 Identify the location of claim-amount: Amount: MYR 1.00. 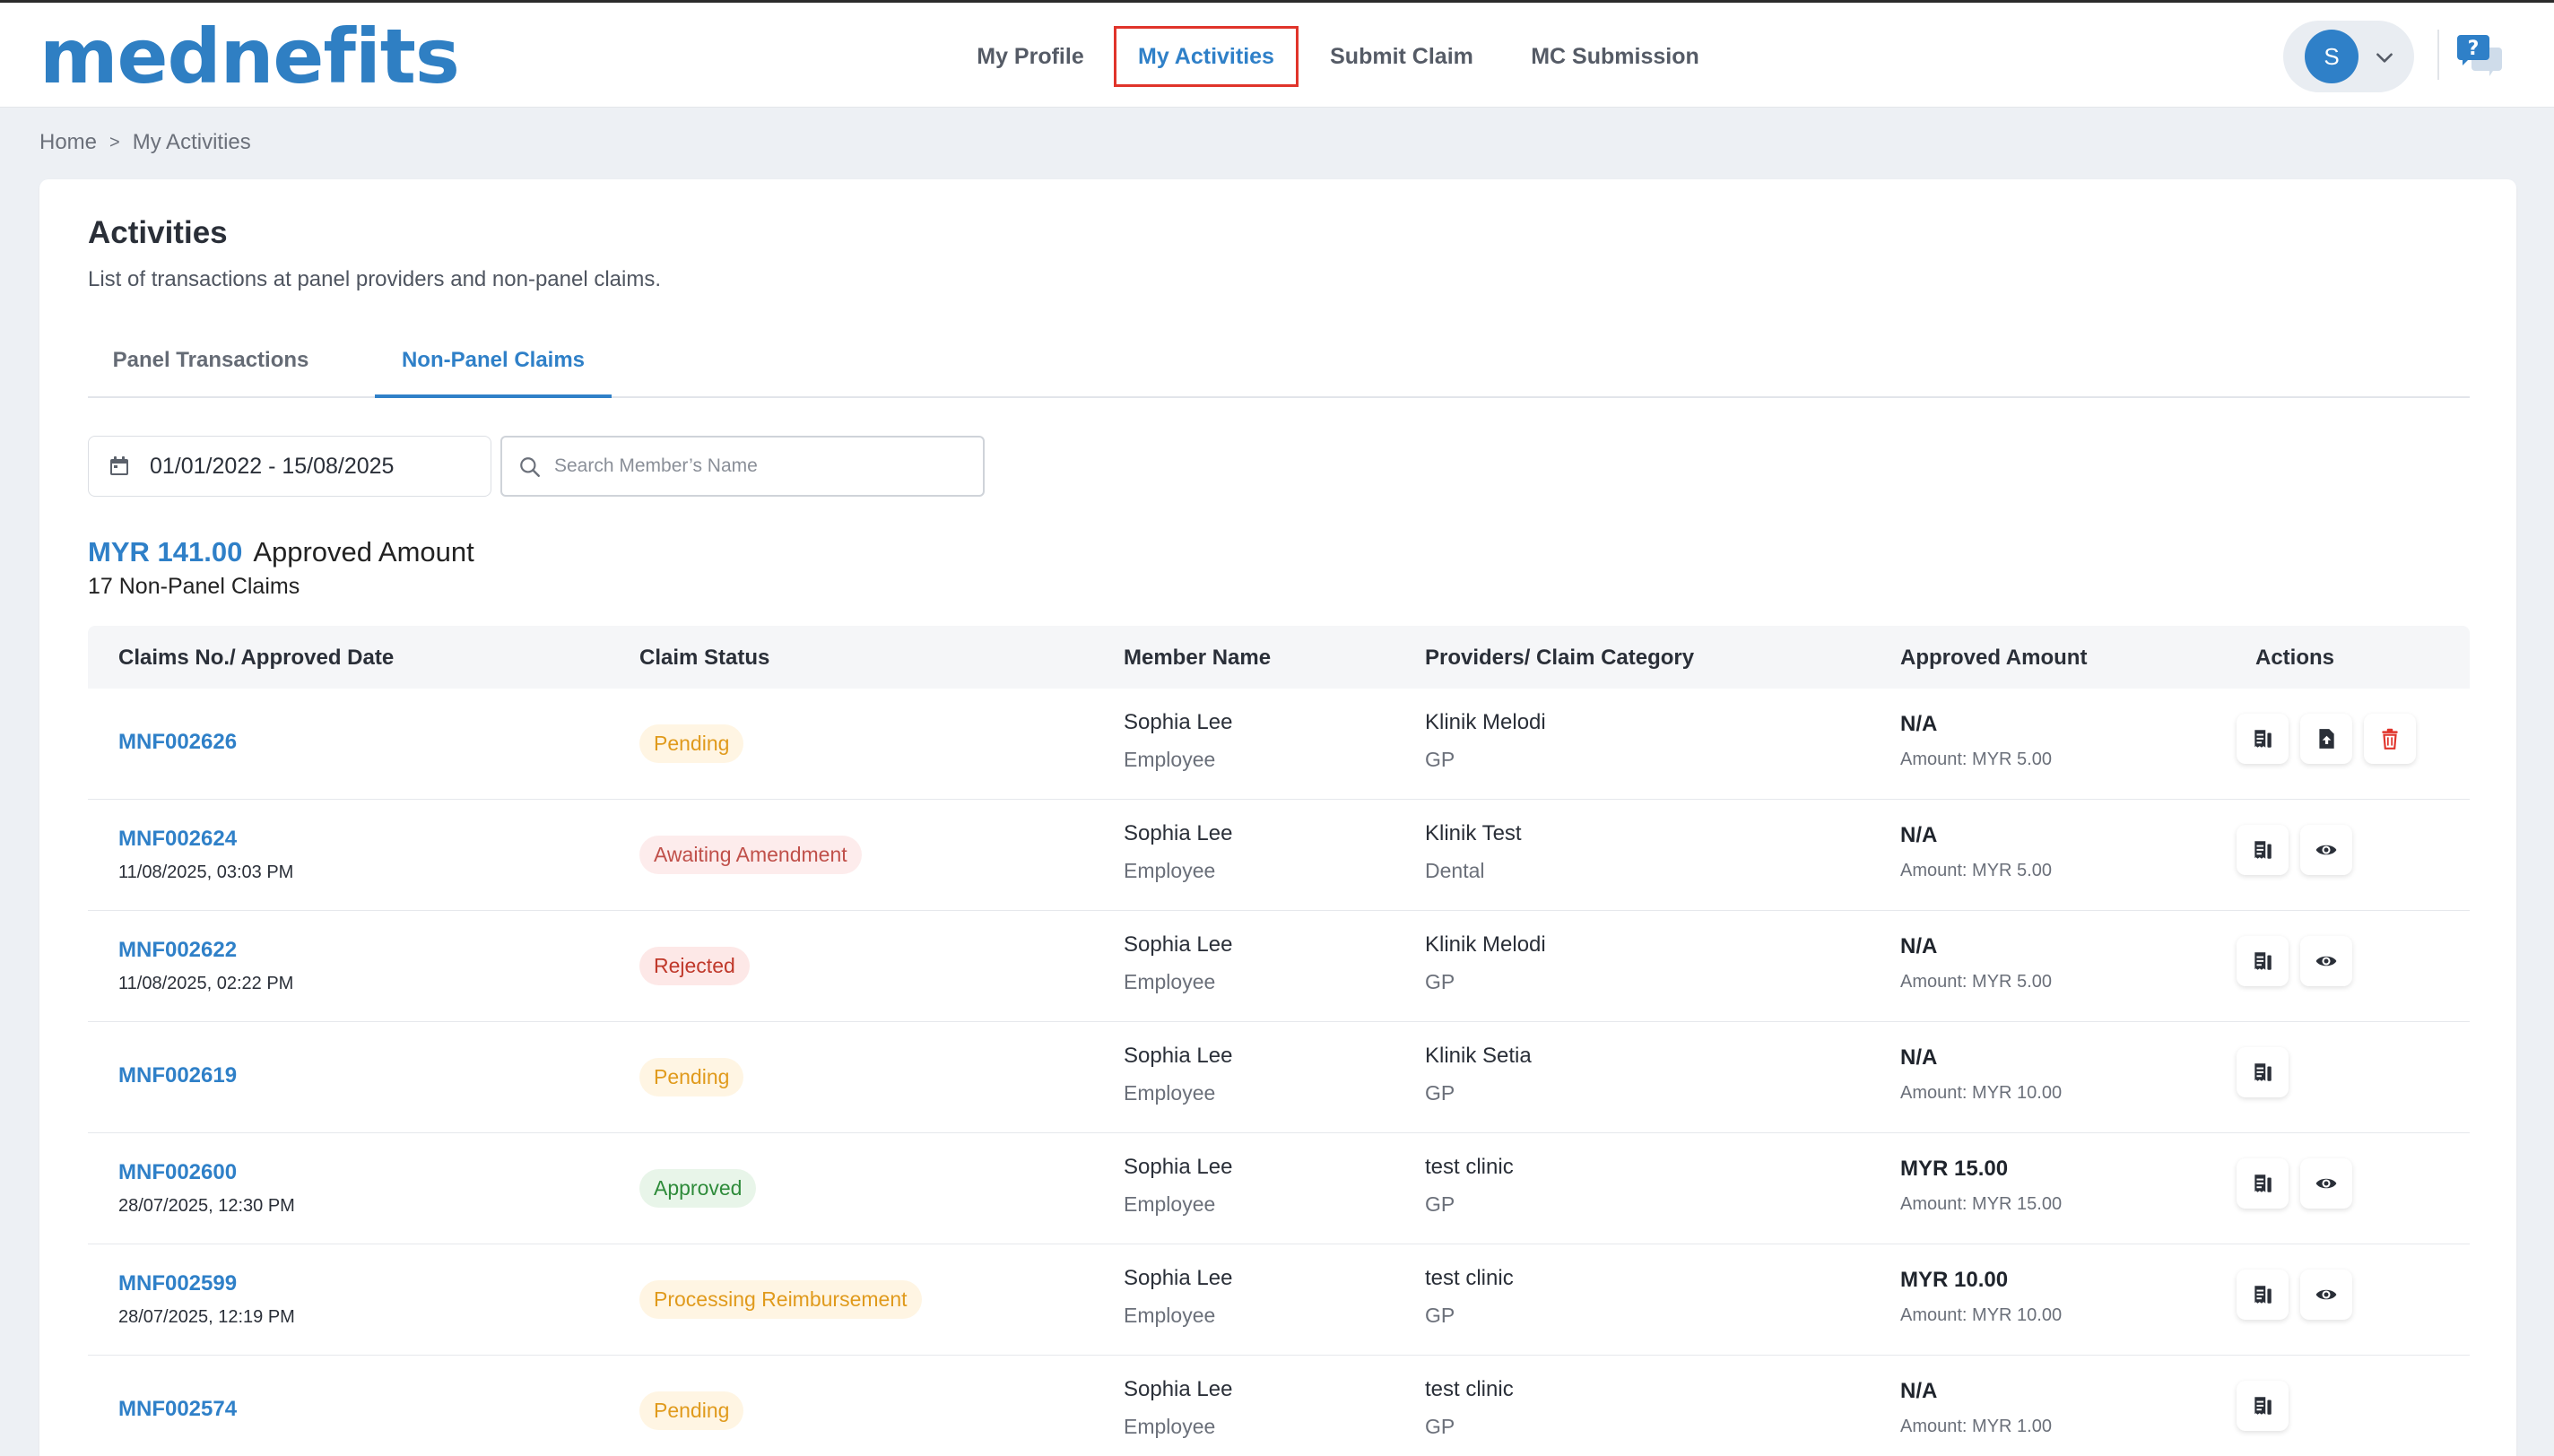
(1976, 1426).